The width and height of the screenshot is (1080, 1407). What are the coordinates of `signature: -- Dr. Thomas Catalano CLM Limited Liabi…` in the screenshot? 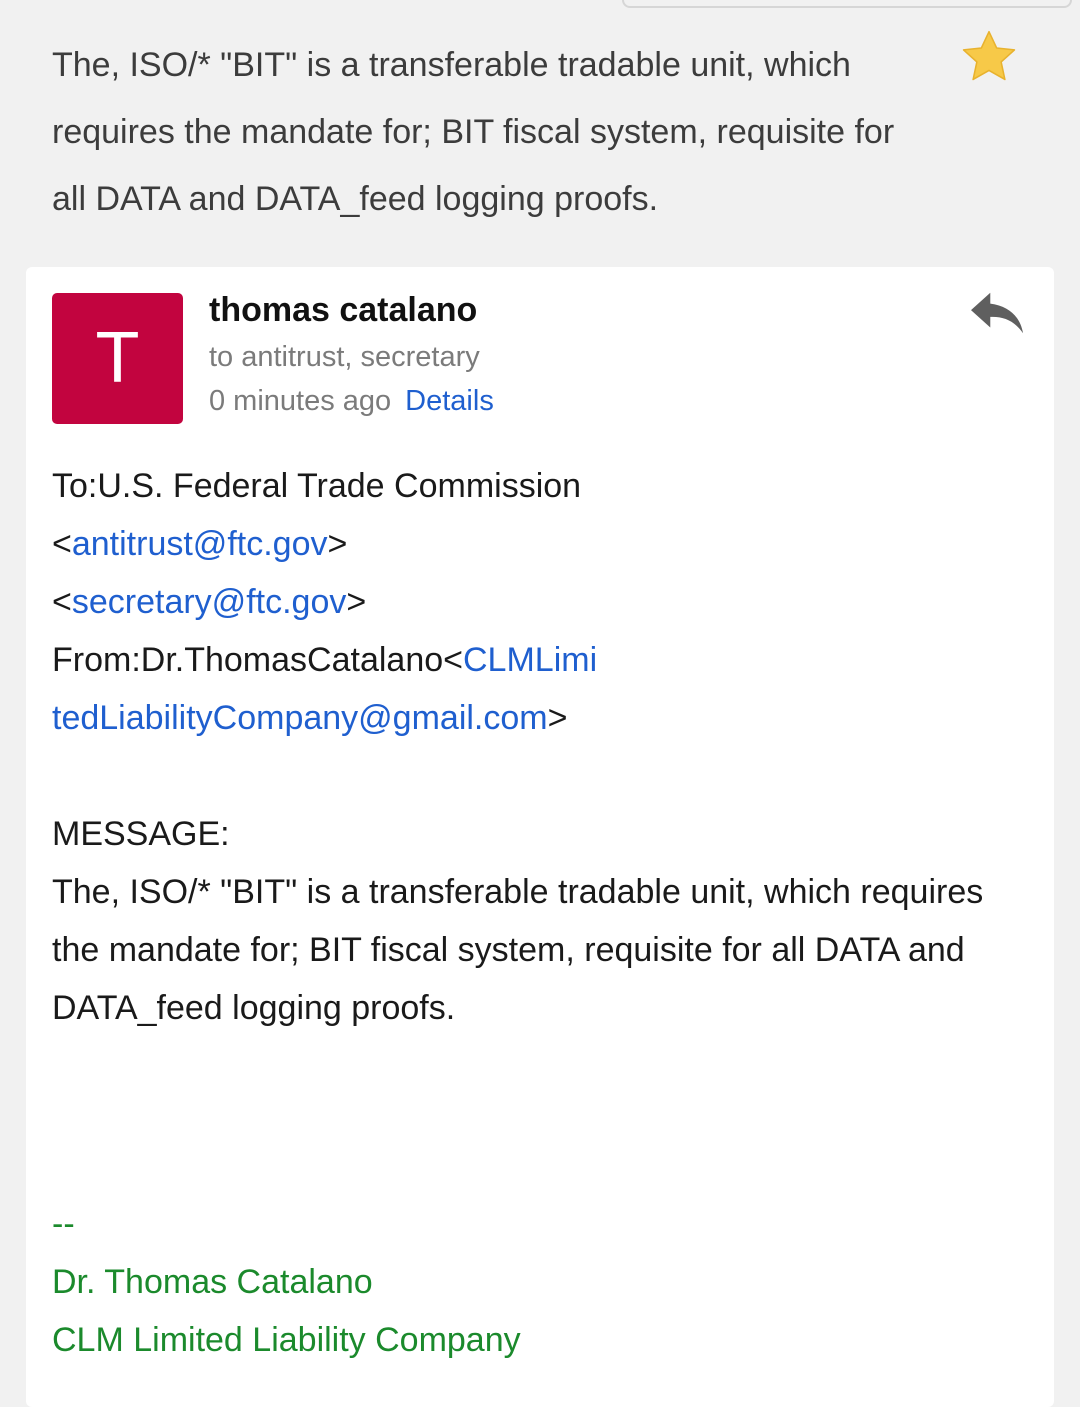 It's located at (286, 1282).